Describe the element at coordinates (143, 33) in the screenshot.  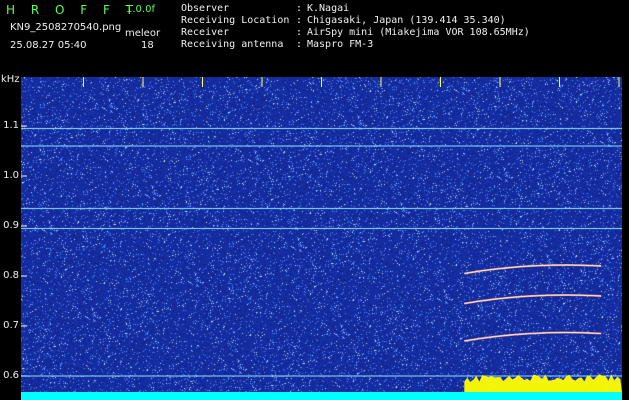
I see `station-label: meleor` at that location.